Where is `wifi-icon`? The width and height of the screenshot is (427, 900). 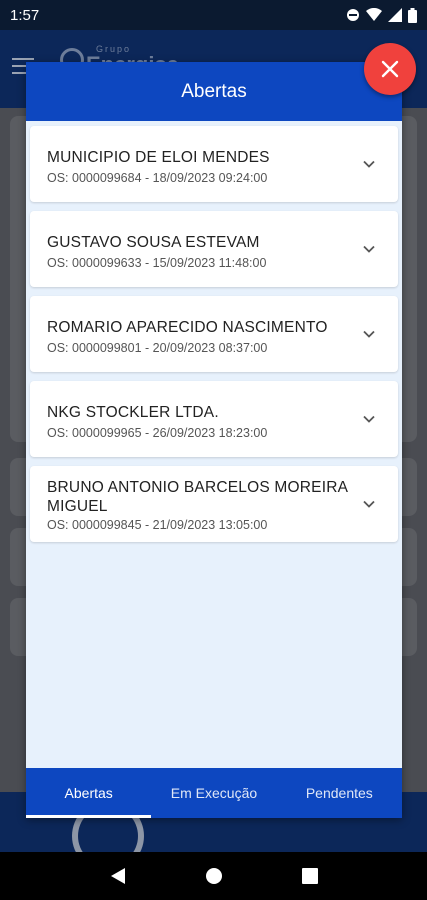
wifi-icon is located at coordinates (374, 14).